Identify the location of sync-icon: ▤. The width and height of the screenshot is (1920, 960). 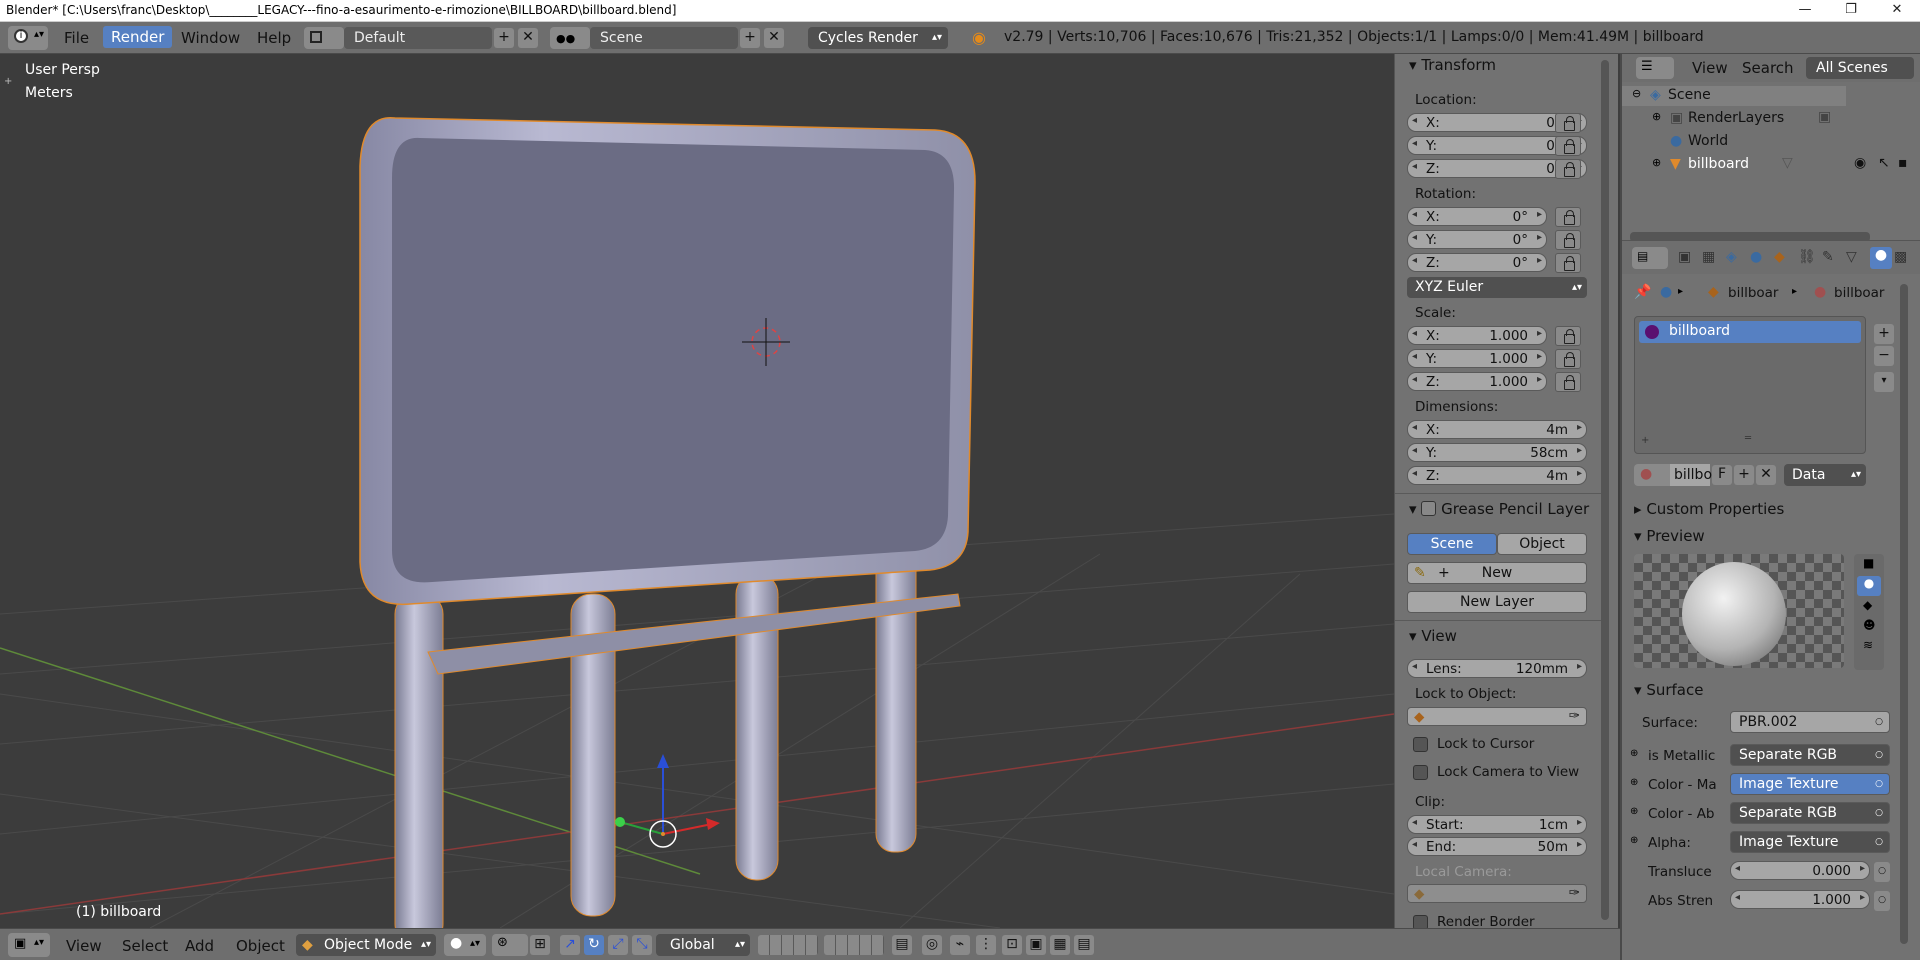
(1084, 945).